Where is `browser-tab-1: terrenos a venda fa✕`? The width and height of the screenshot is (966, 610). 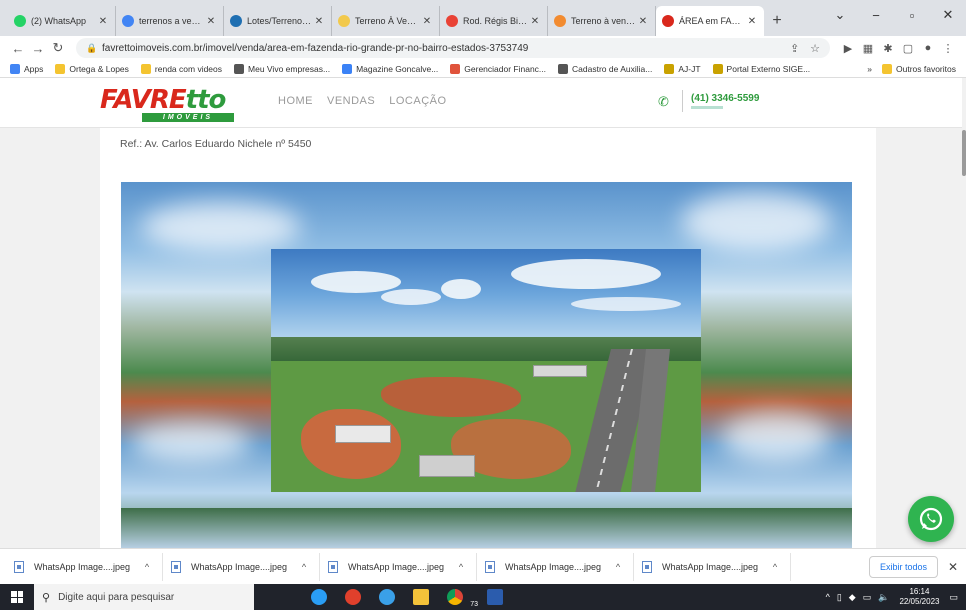
browser-tab-1: terrenos a venda fa✕ is located at coordinates (170, 21).